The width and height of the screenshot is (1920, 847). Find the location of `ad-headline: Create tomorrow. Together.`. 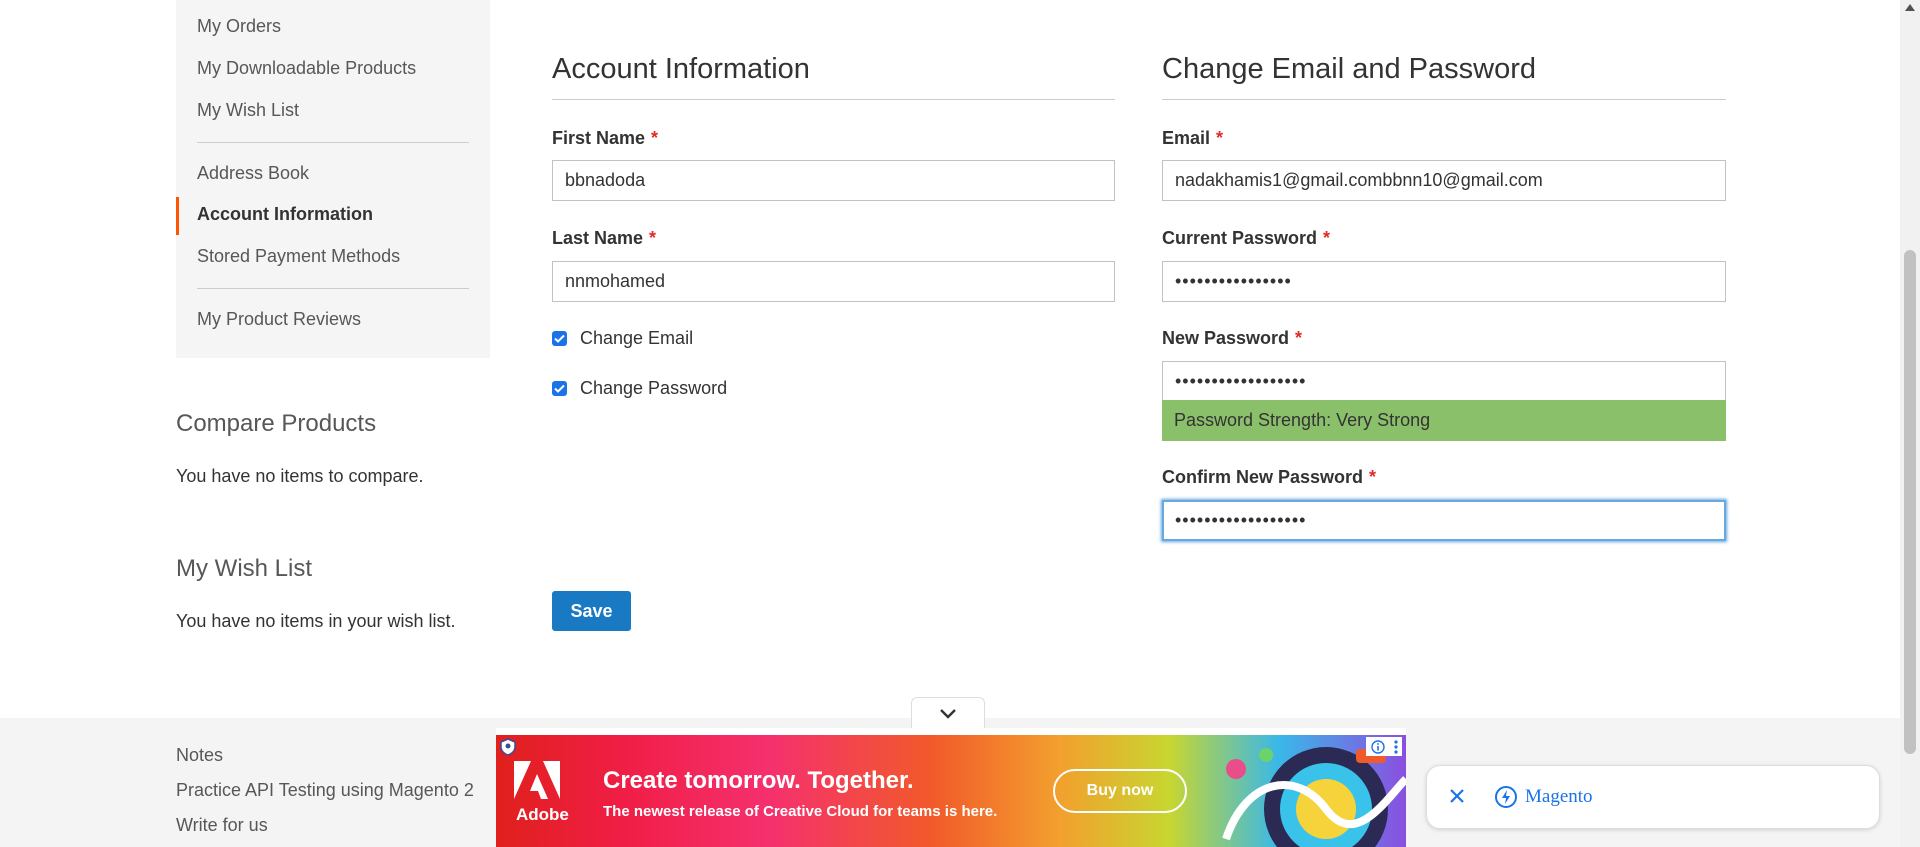

ad-headline: Create tomorrow. Together. is located at coordinates (758, 780).